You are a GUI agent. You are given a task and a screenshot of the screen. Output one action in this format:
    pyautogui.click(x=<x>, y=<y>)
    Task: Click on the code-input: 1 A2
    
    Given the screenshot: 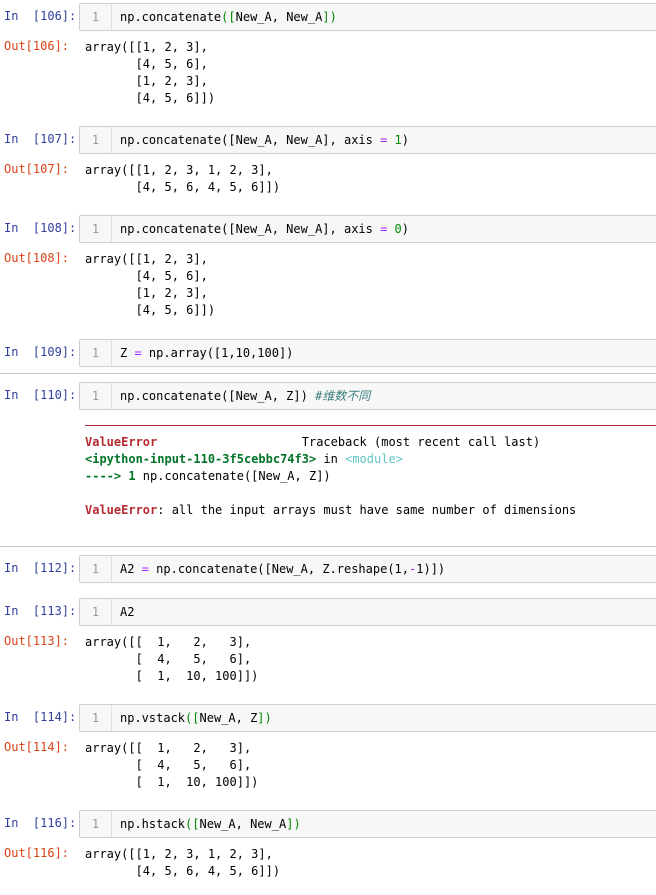 What is the action you would take?
    pyautogui.click(x=367, y=612)
    